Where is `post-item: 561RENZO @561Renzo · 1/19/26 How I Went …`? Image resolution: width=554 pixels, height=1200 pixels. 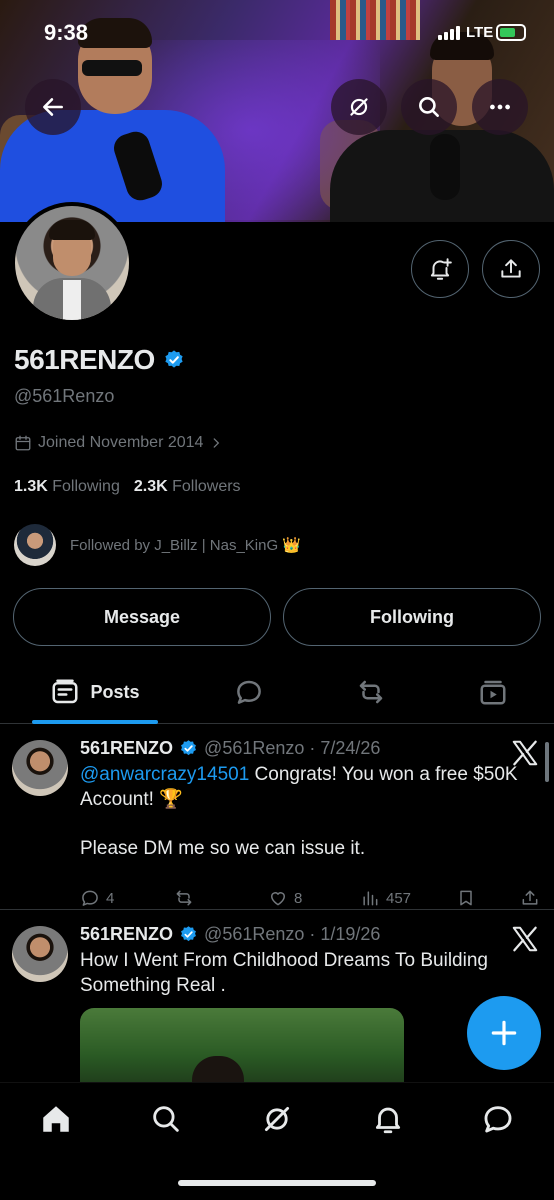 post-item: 561RENZO @561Renzo · 1/19/26 How I Went … is located at coordinates (277, 999).